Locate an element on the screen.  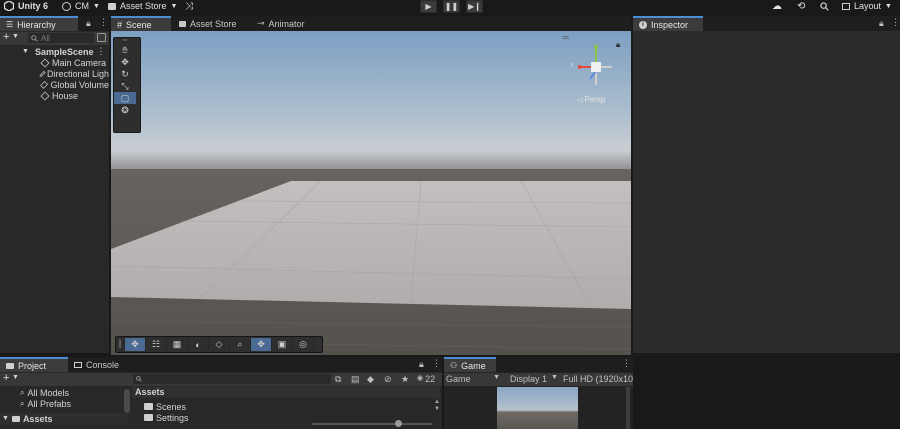
hierarchy-item: Main Camera is located at coordinates (54, 62).